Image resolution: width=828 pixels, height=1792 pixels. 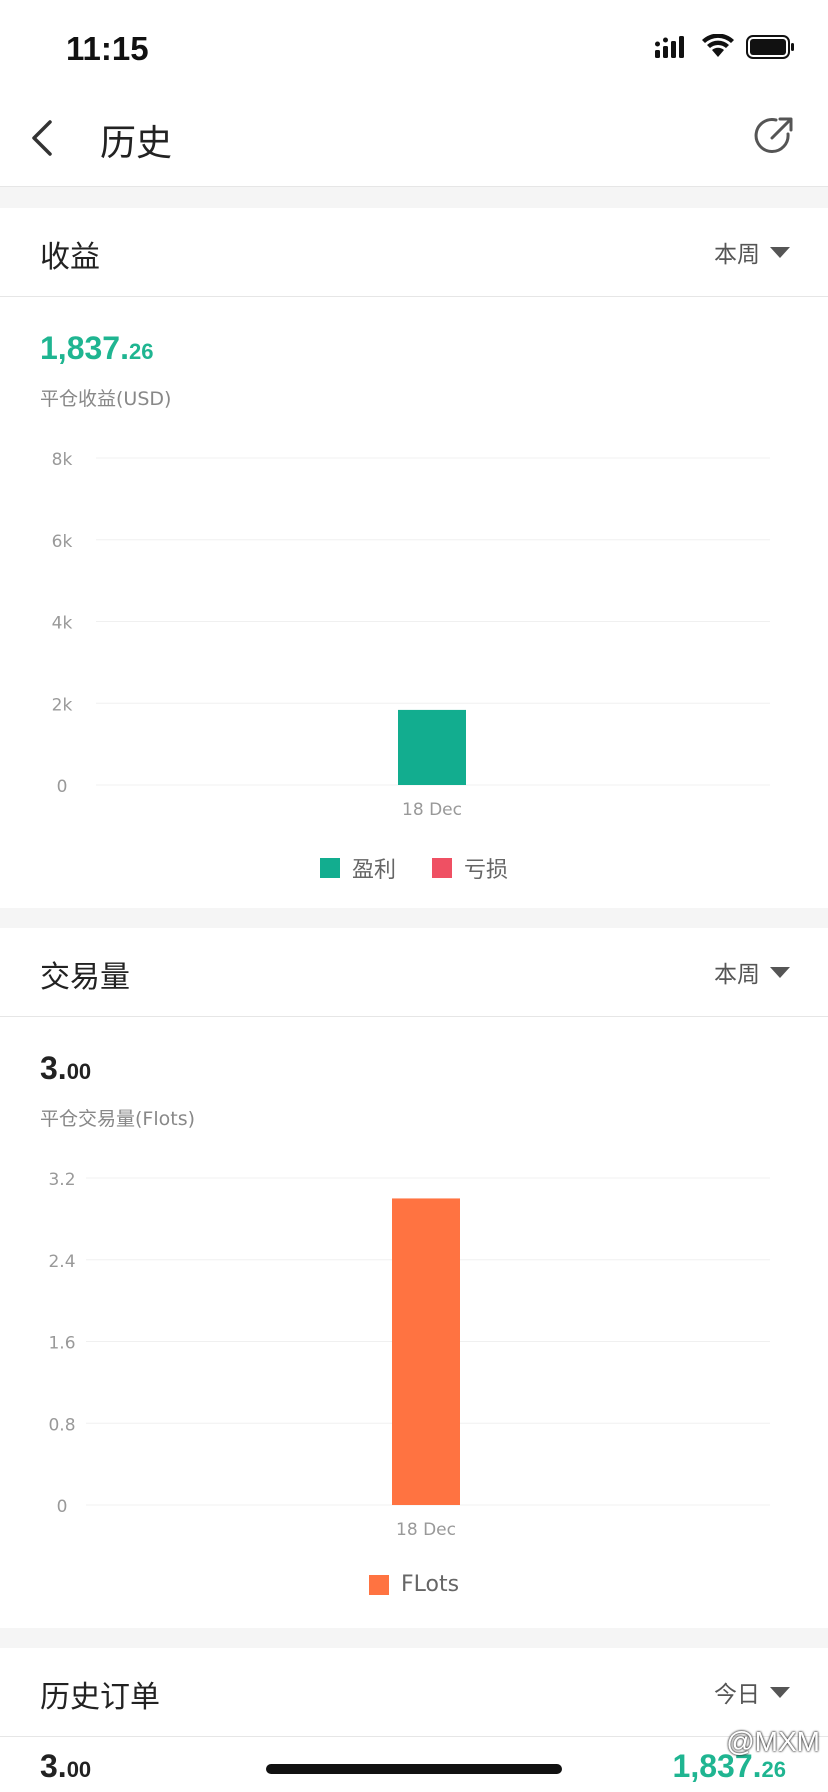 What do you see at coordinates (62, 624) in the screenshot?
I see `y-tick-label: 4k` at bounding box center [62, 624].